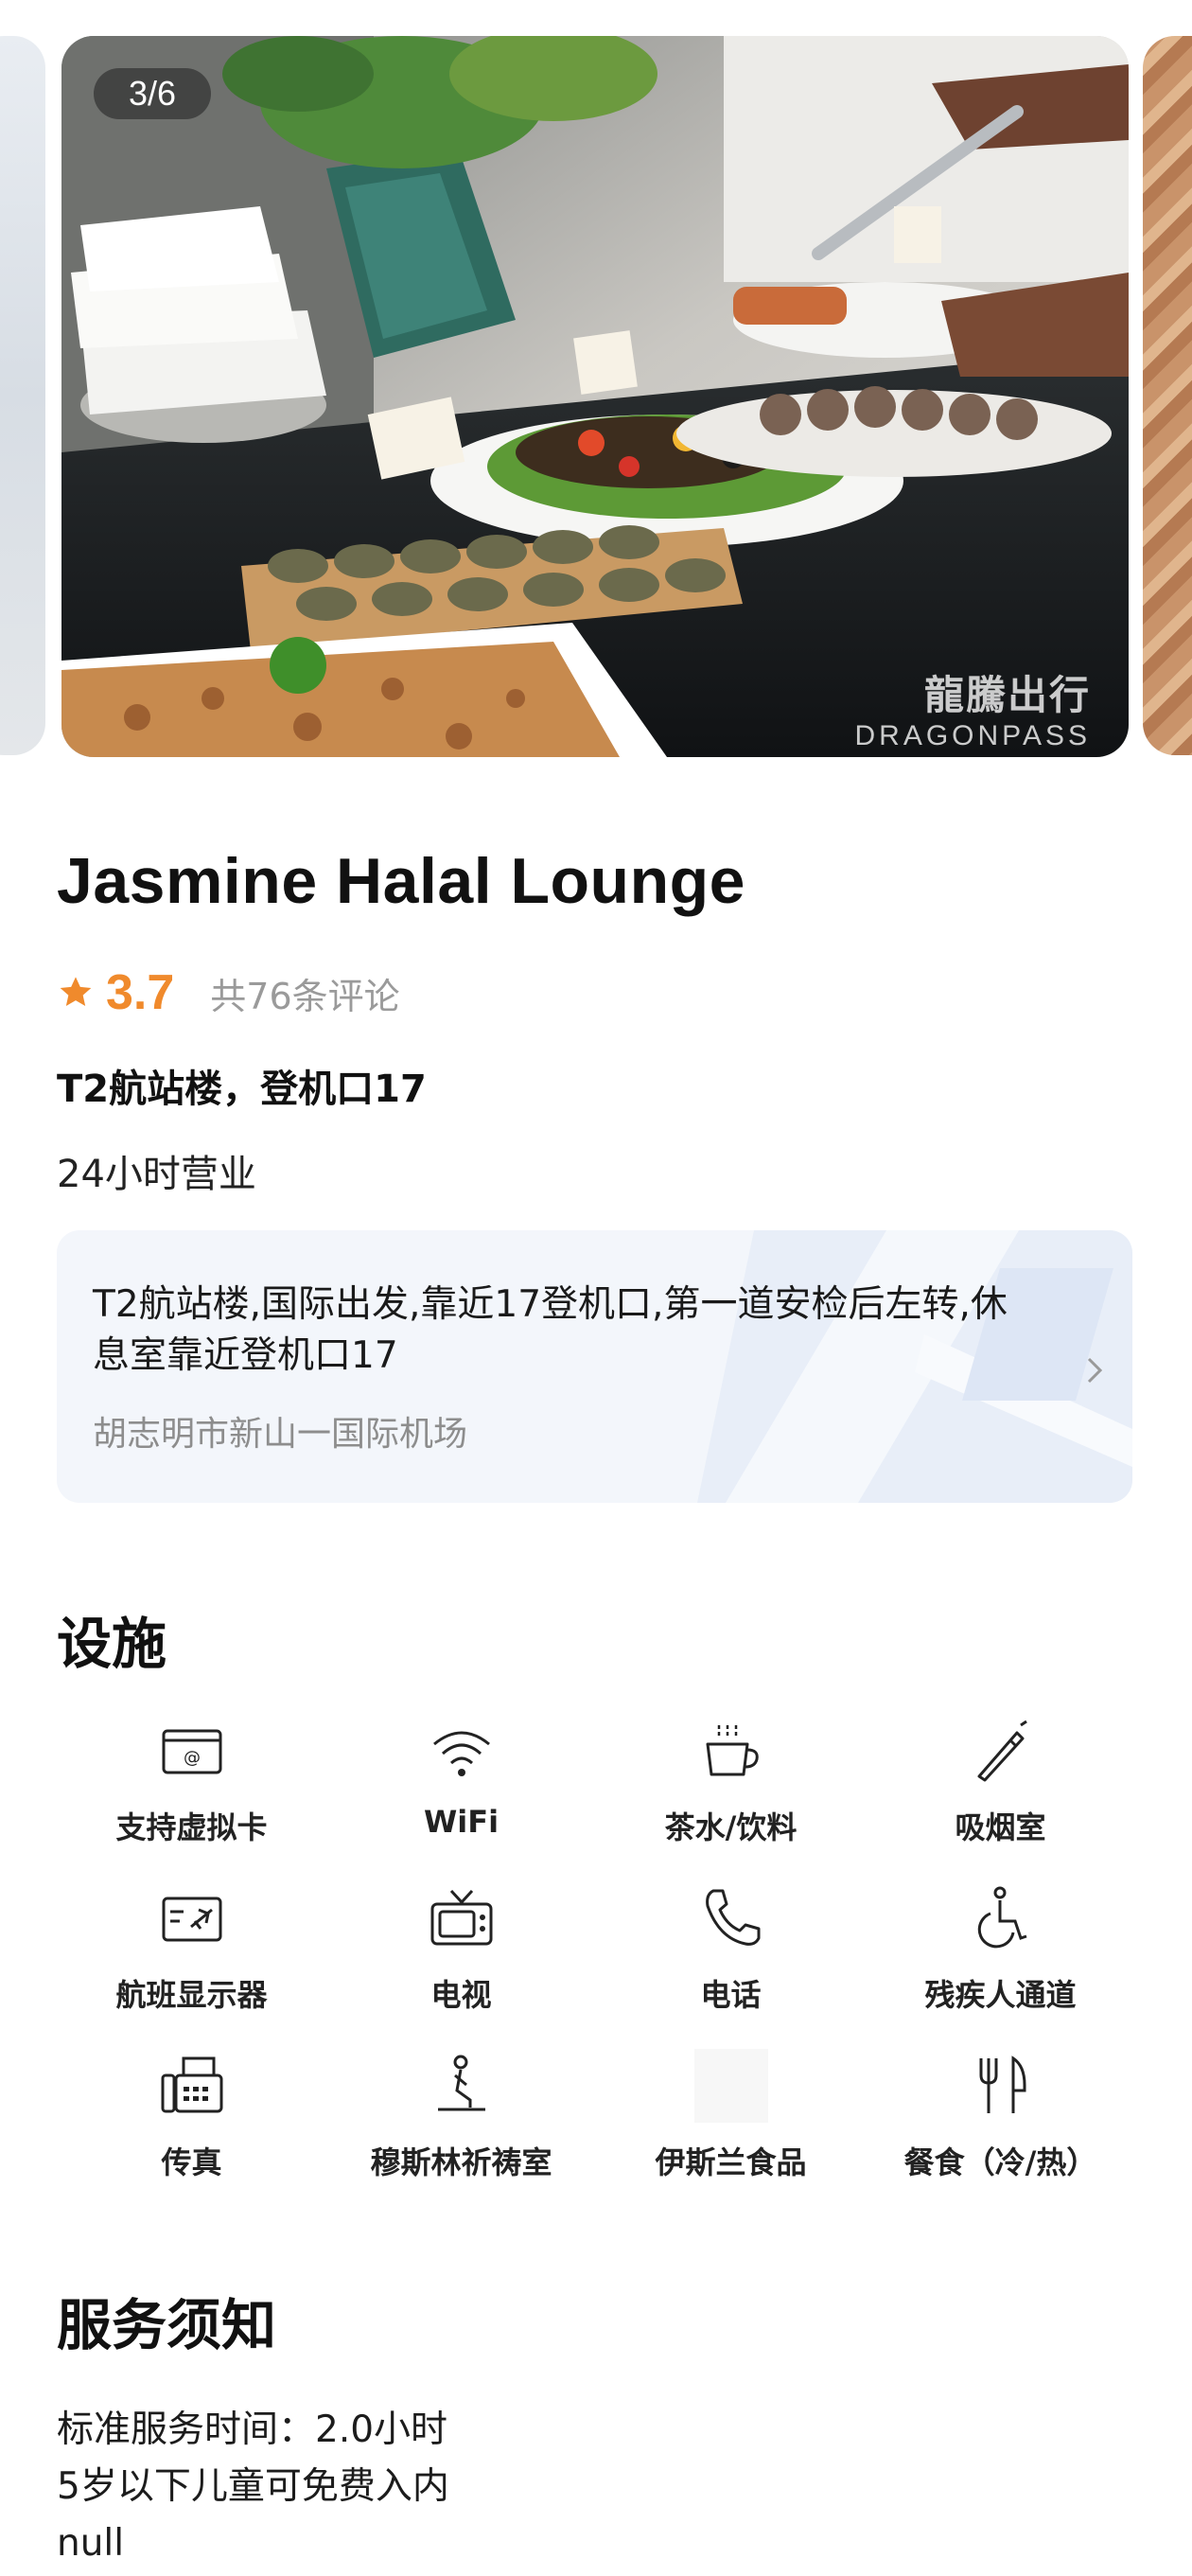 The image size is (1192, 2576). I want to click on chevron-right-icon, so click(1095, 1370).